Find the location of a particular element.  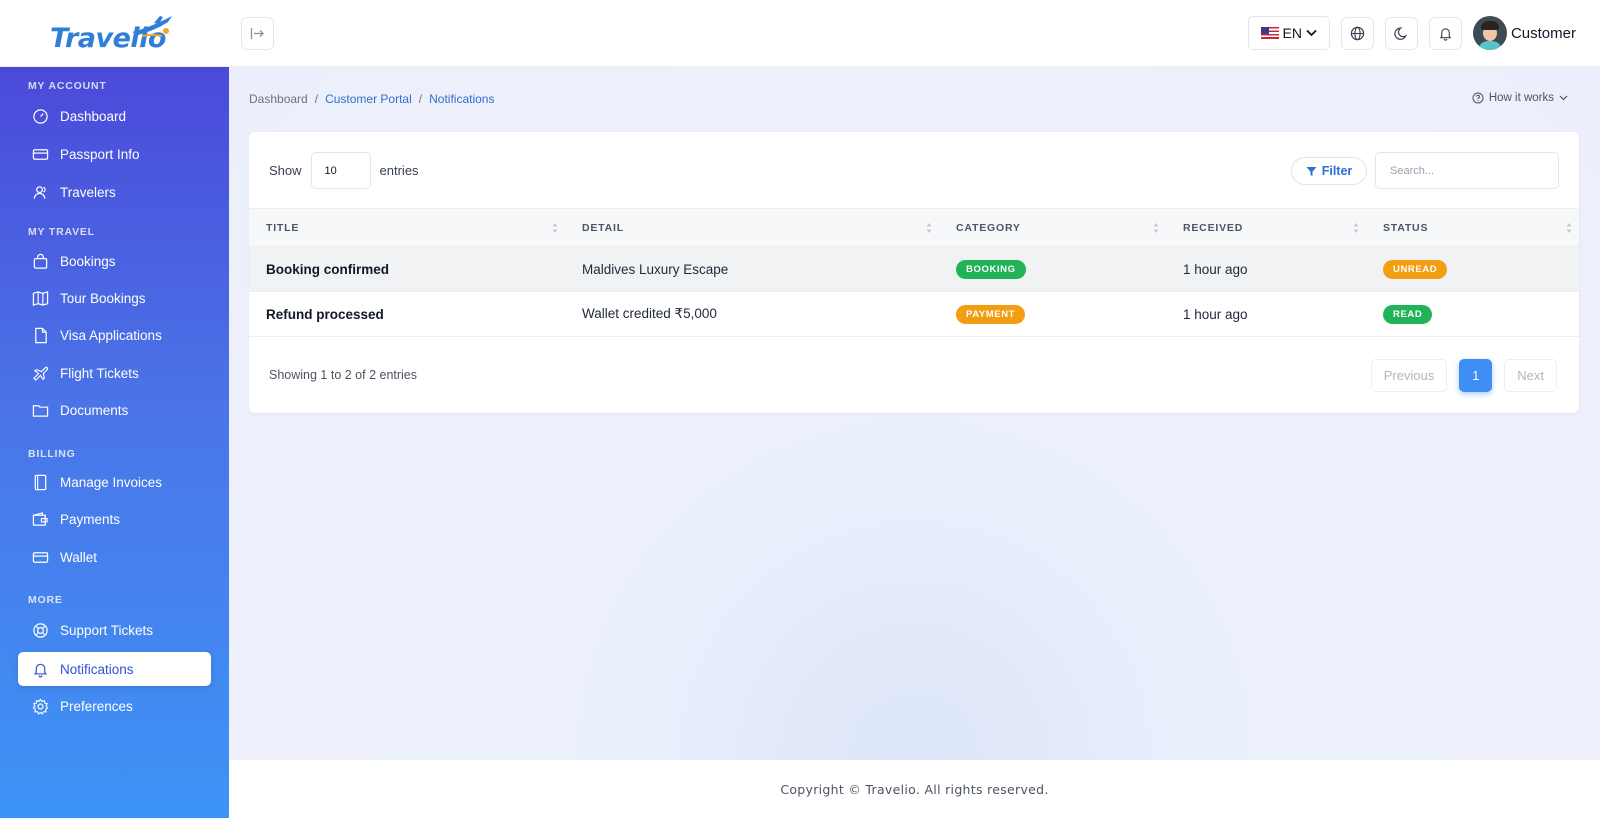

section-title-more: MORE is located at coordinates (45, 600).